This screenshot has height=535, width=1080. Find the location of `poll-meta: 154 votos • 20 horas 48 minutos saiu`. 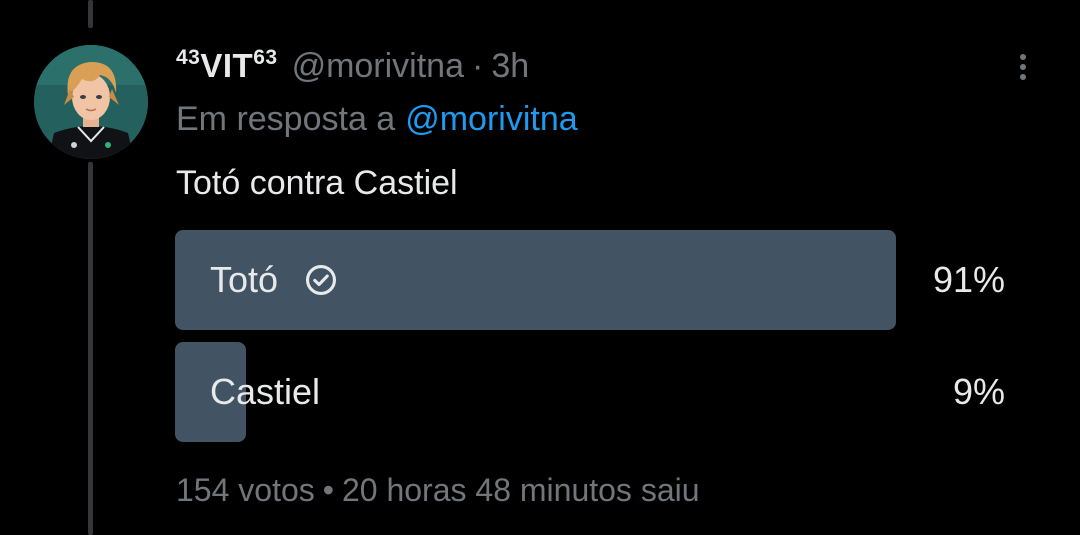

poll-meta: 154 votos • 20 horas 48 minutos saiu is located at coordinates (438, 490).